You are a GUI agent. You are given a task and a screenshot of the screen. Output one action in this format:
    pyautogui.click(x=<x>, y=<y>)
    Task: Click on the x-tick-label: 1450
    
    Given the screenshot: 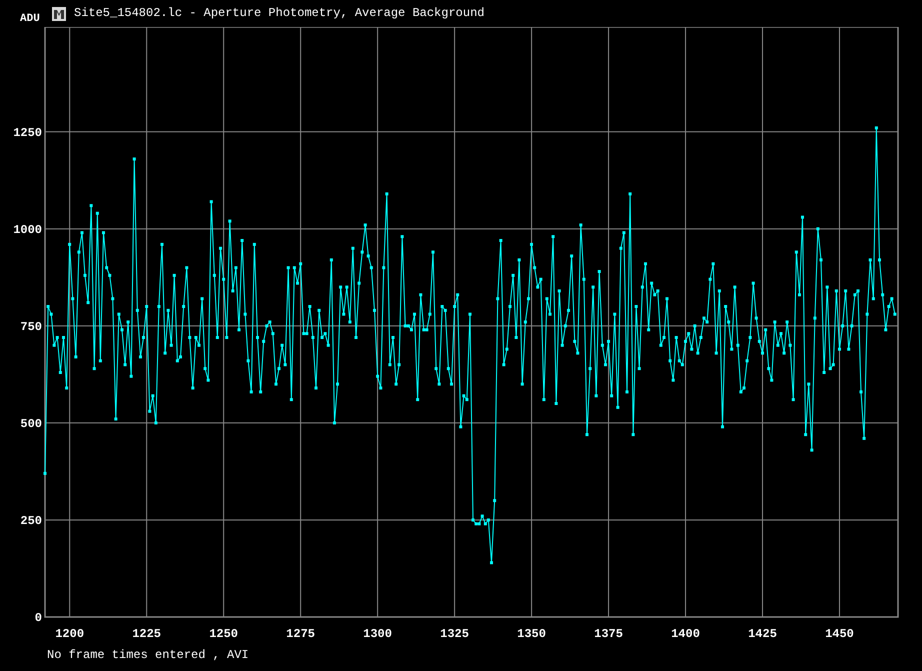 What is the action you would take?
    pyautogui.click(x=839, y=634)
    